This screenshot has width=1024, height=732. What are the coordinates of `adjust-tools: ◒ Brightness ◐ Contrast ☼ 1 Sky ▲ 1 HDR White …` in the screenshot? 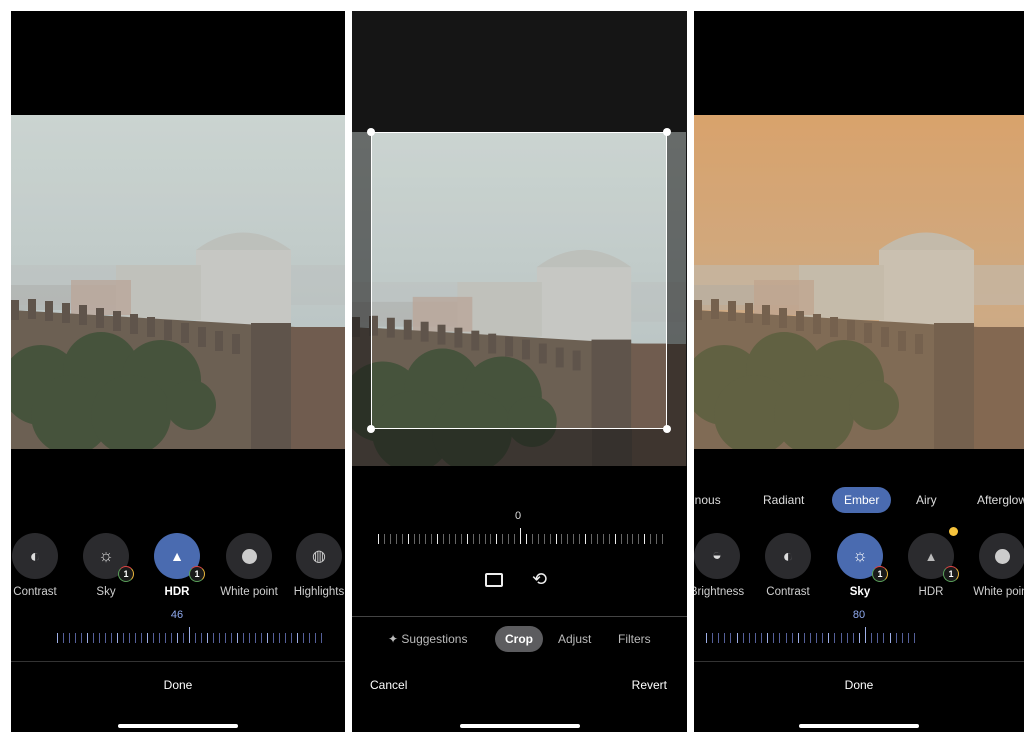 It's located at (859, 565).